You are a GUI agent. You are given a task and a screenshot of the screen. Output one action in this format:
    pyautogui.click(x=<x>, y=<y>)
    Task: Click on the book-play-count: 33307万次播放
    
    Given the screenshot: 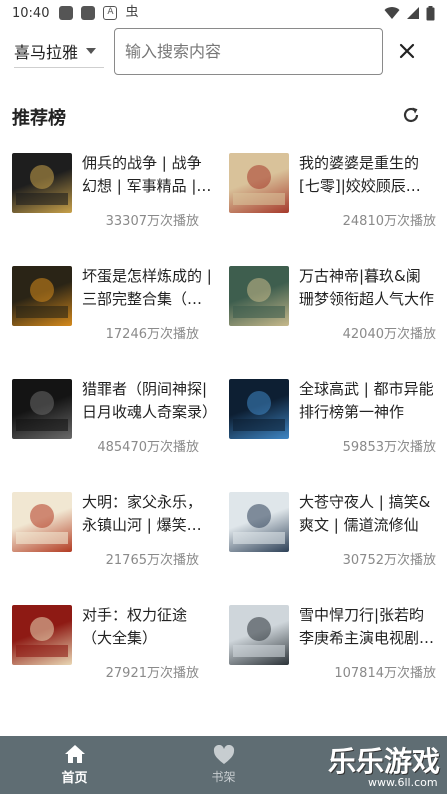 What is the action you would take?
    pyautogui.click(x=152, y=221)
    